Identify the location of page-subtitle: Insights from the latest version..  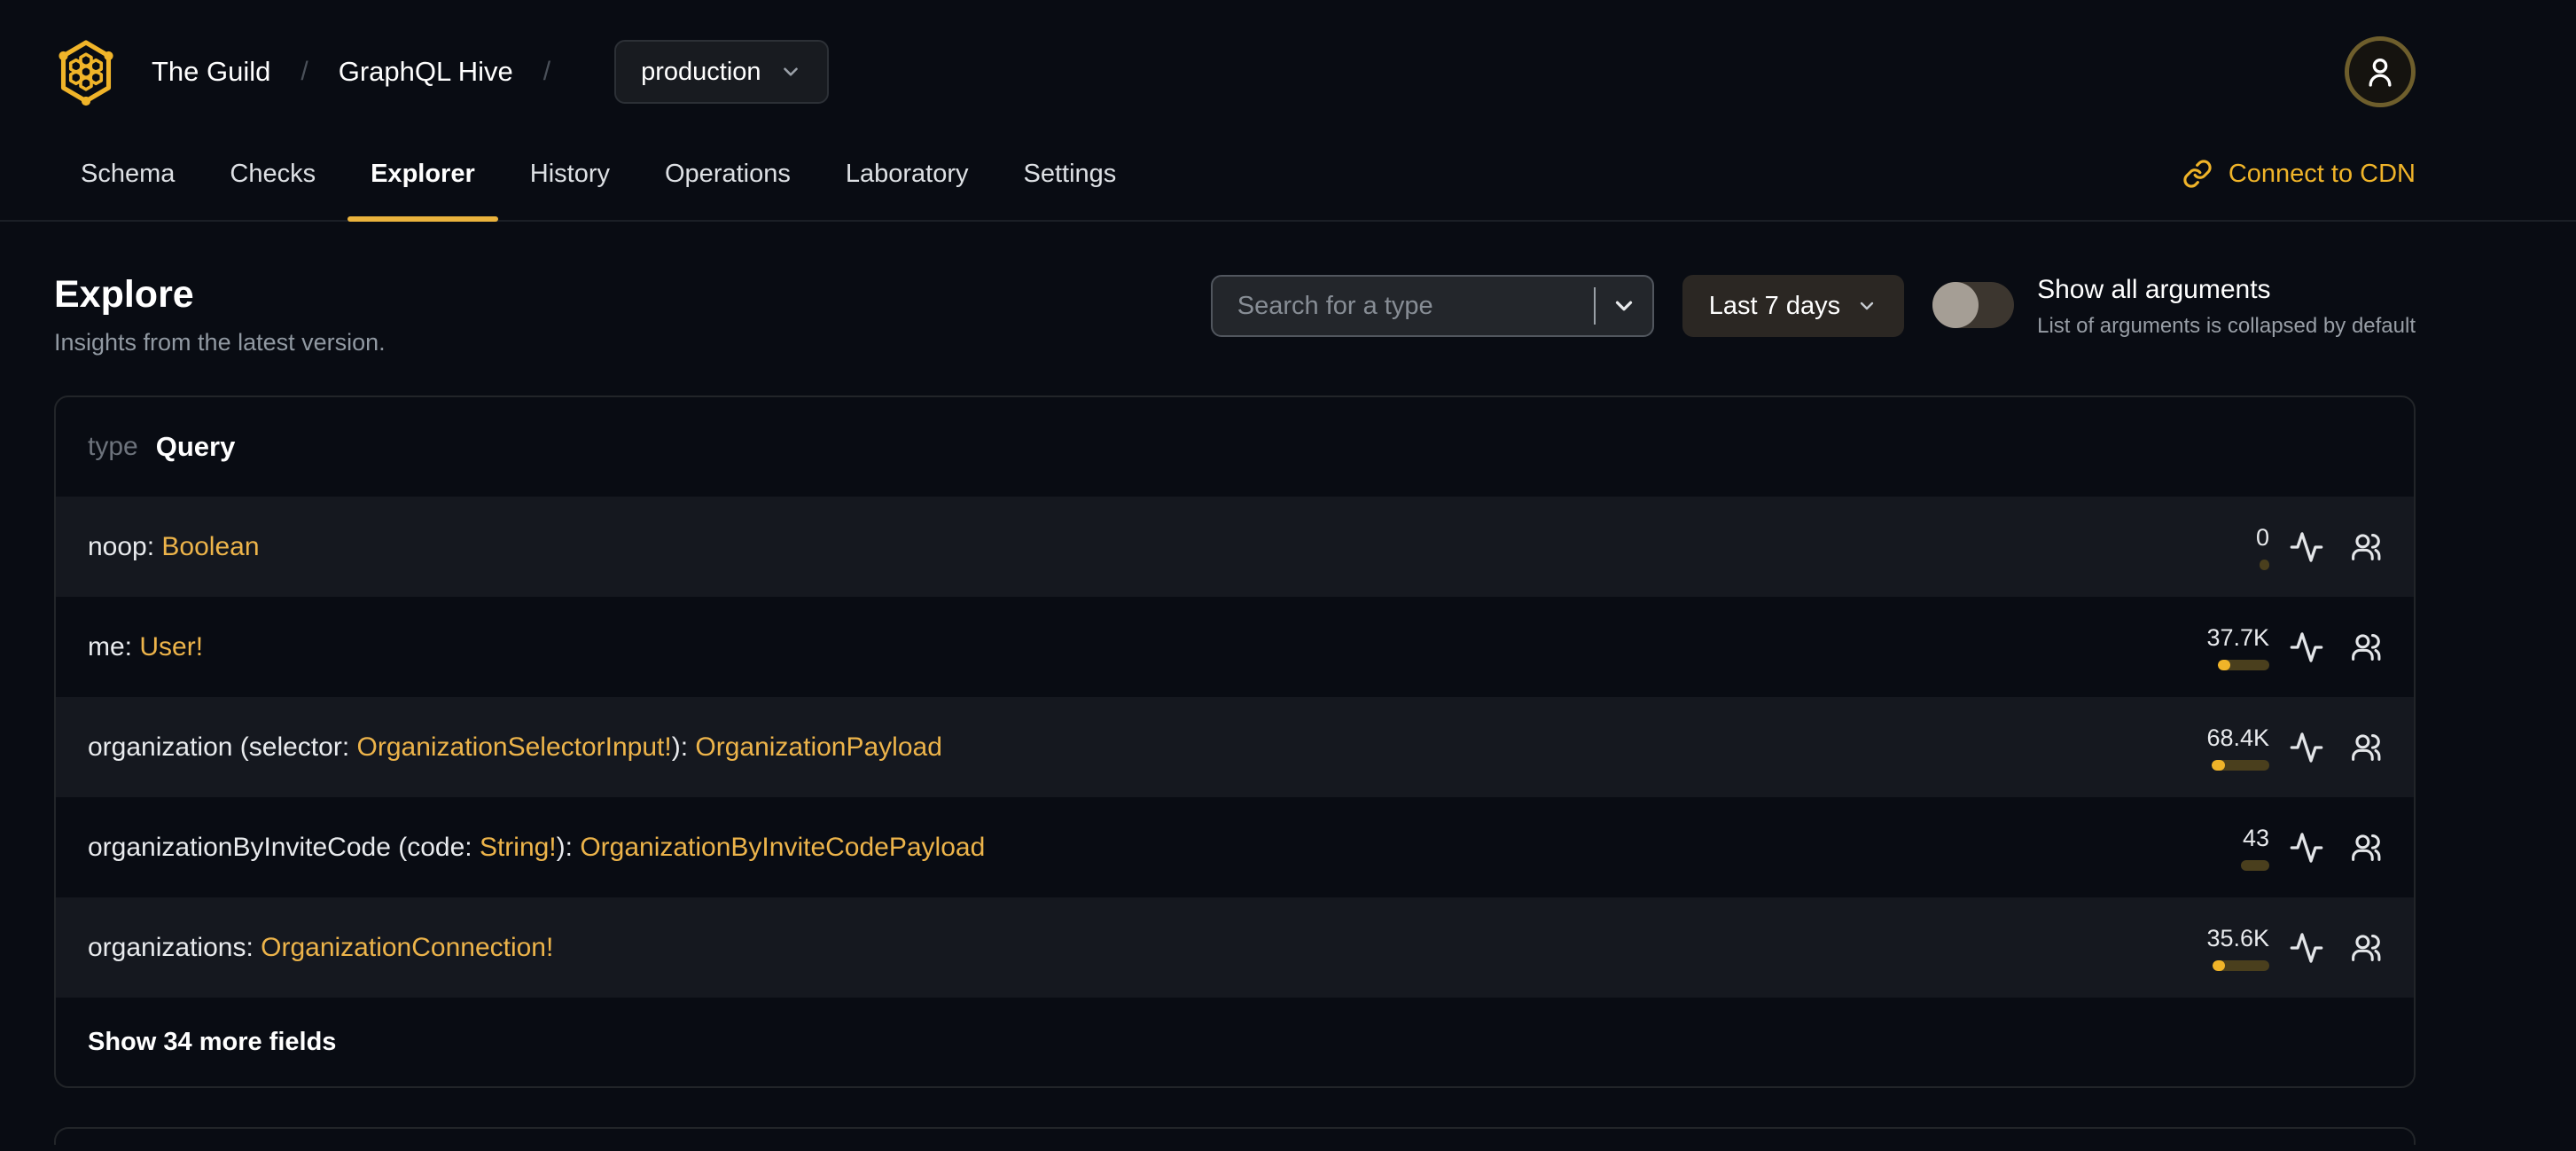
(220, 342).